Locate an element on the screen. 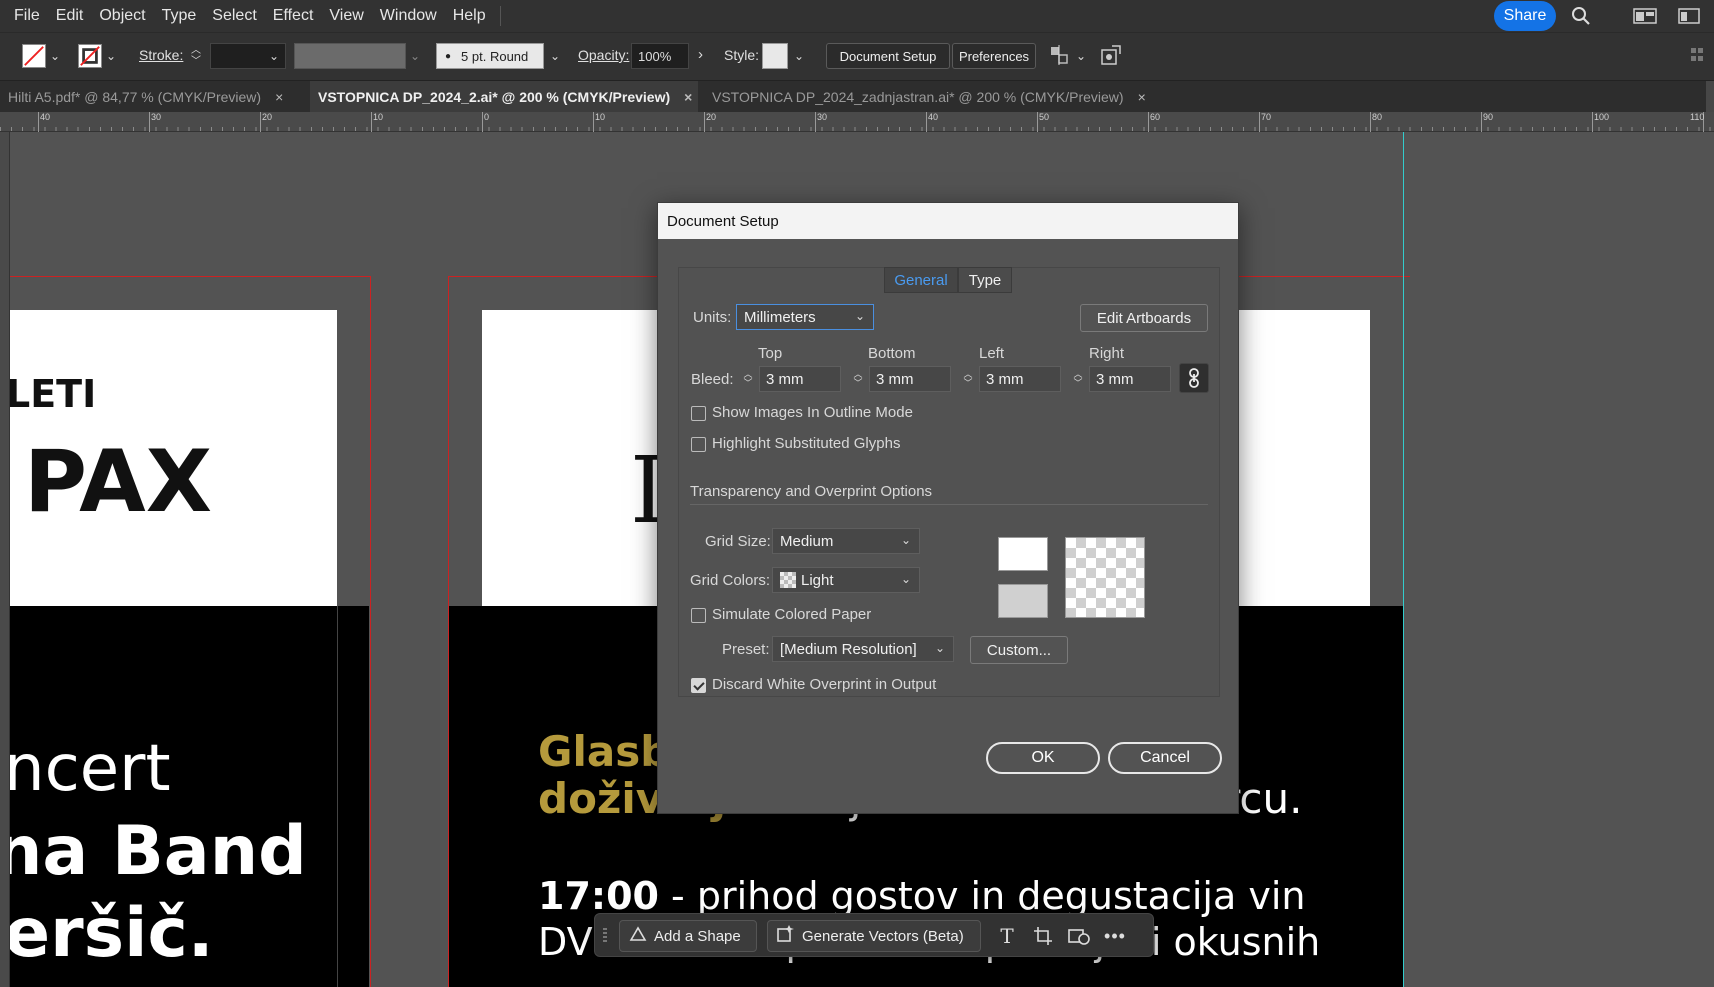  grid-colors-label: Grid Colors: is located at coordinates (730, 580).